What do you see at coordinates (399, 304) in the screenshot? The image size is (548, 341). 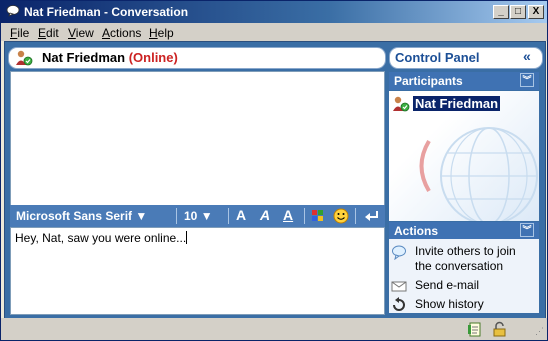 I see `history-icon` at bounding box center [399, 304].